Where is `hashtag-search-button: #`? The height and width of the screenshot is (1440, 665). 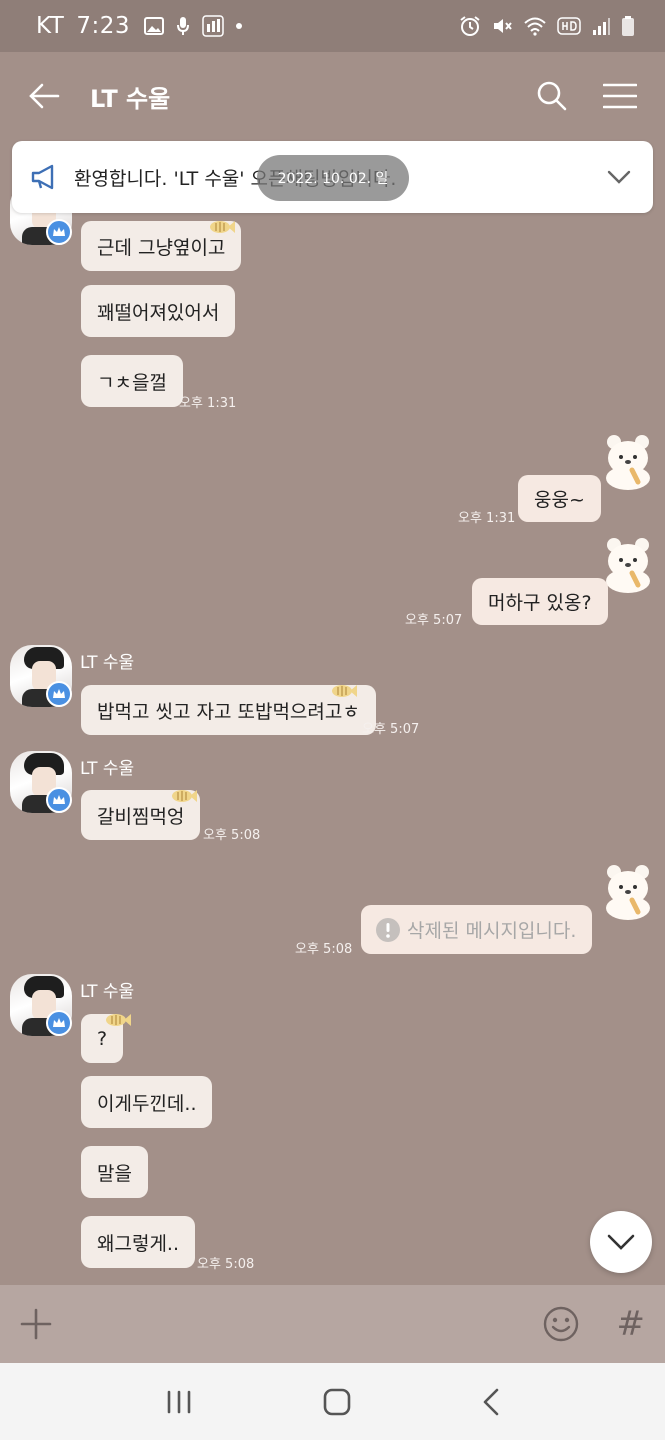
hashtag-search-button: # is located at coordinates (631, 1324).